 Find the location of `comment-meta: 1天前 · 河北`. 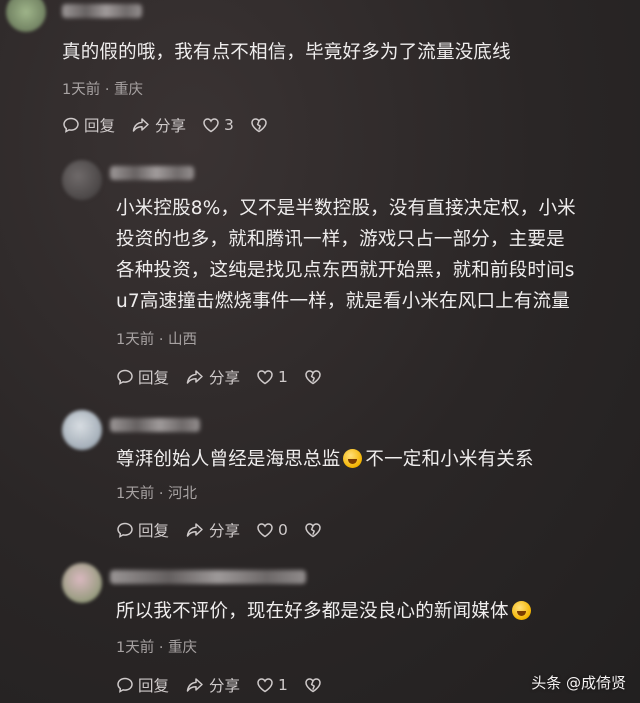

comment-meta: 1天前 · 河北 is located at coordinates (157, 494).